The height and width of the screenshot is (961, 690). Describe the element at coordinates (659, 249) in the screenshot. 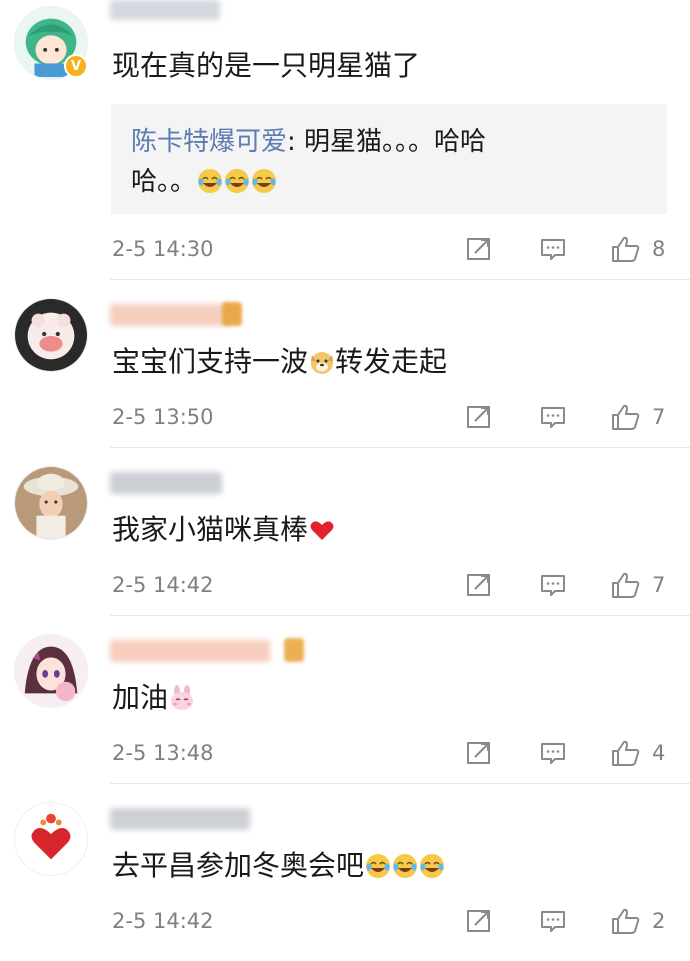

I see `like-count: 8` at that location.